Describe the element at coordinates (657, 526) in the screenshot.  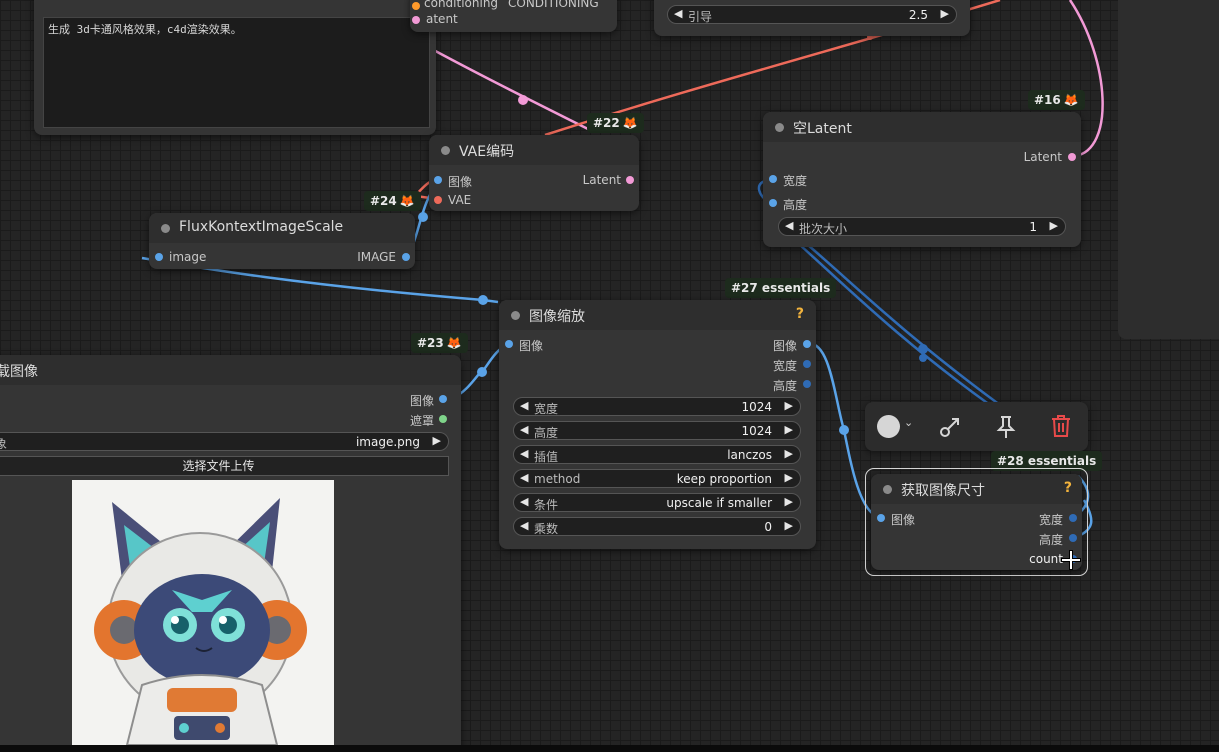
I see `multiplier-widget: ◀ 乘数 0 ▶` at that location.